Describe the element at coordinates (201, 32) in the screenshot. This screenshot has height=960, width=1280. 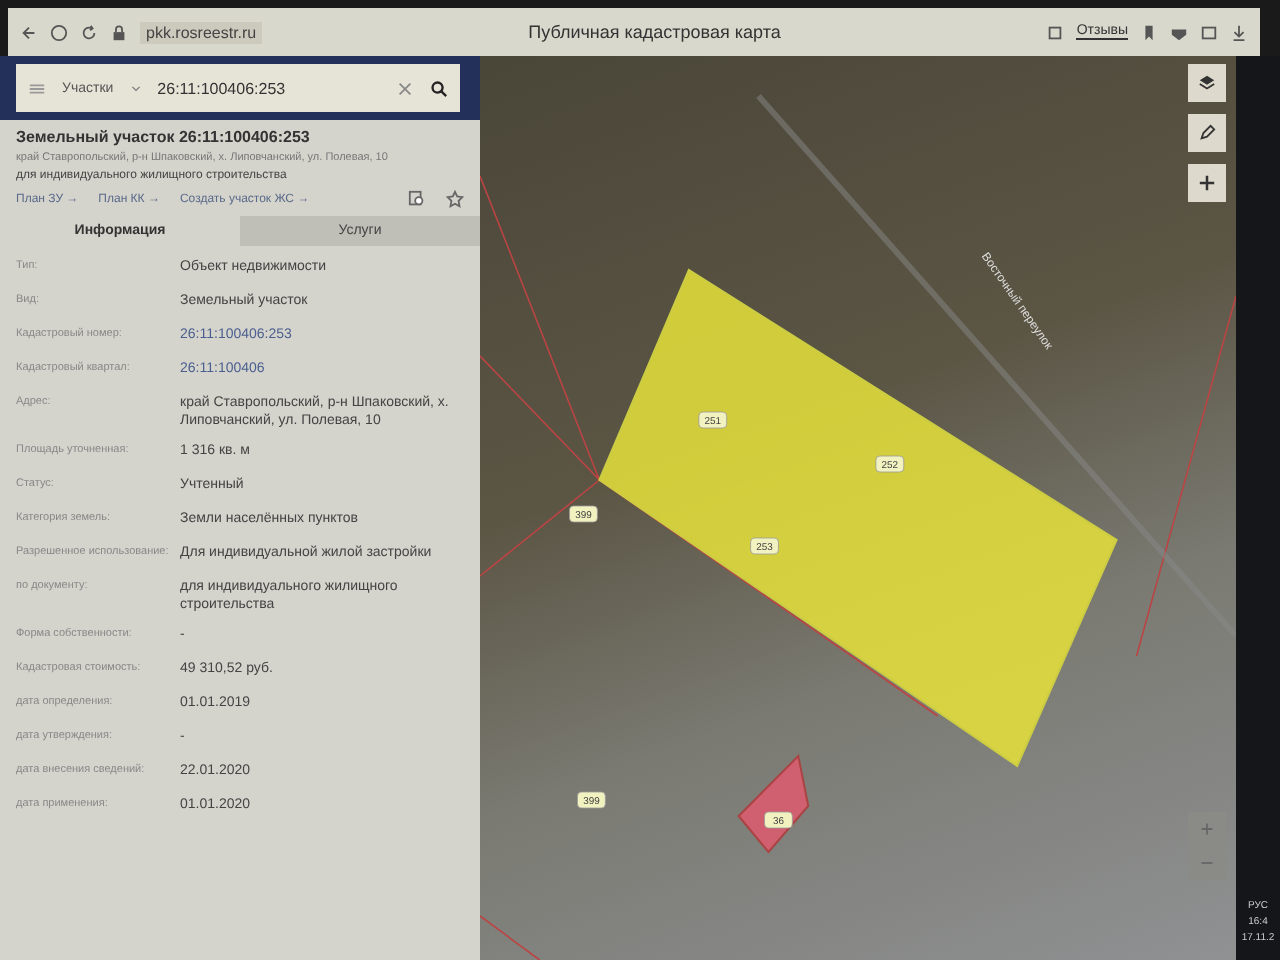
I see `url-field: pkk.rosreestr.ru` at that location.